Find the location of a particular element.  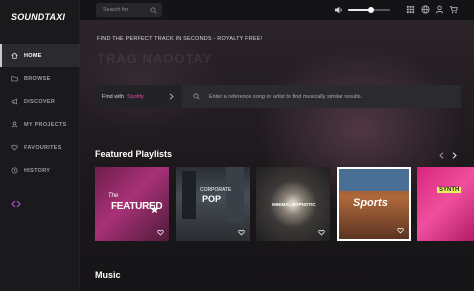

carousel-next-icon is located at coordinates (454, 155).